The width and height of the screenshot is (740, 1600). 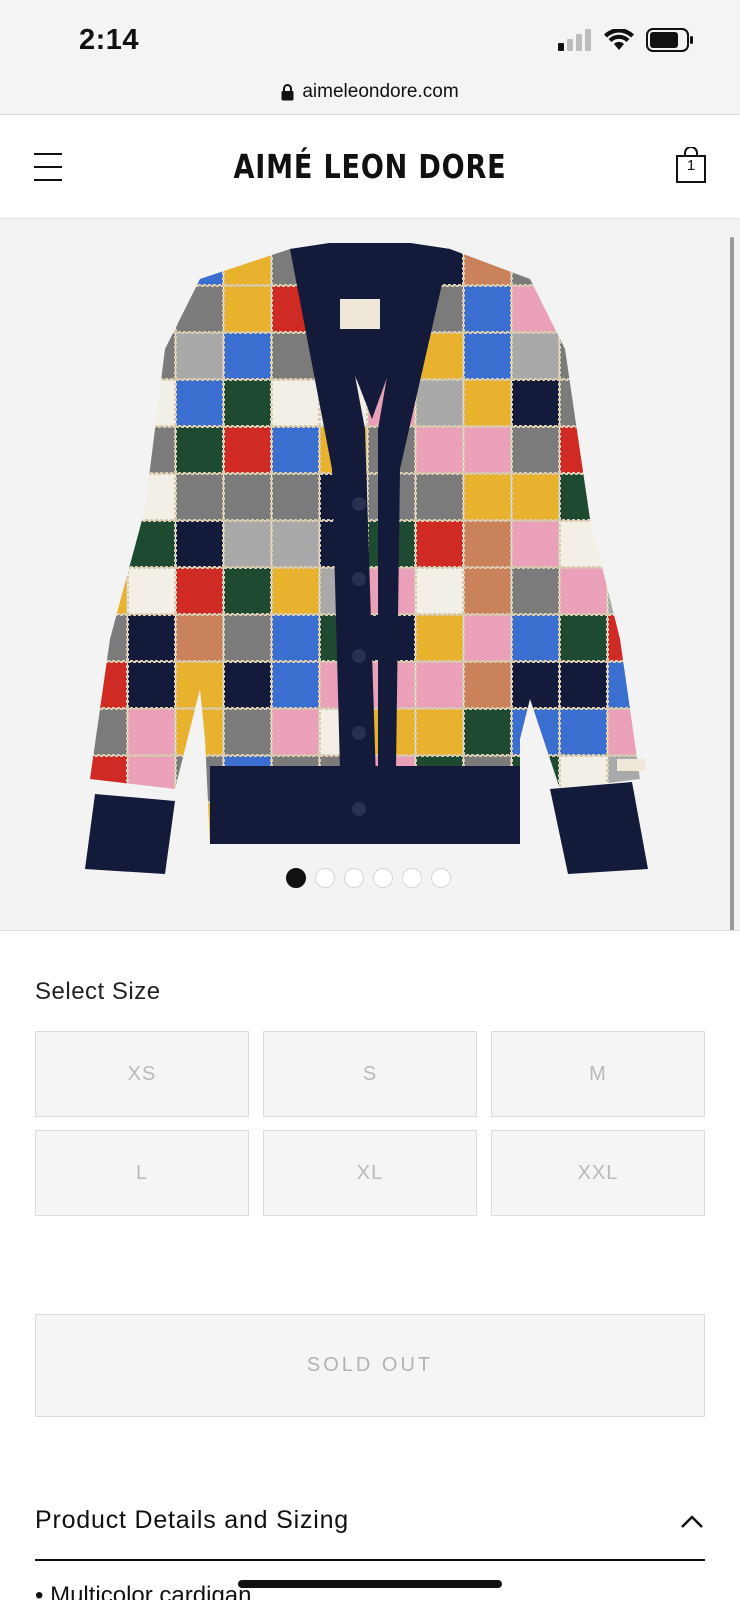 What do you see at coordinates (192, 1520) in the screenshot?
I see `product-details-title: Product Details and Sizing` at bounding box center [192, 1520].